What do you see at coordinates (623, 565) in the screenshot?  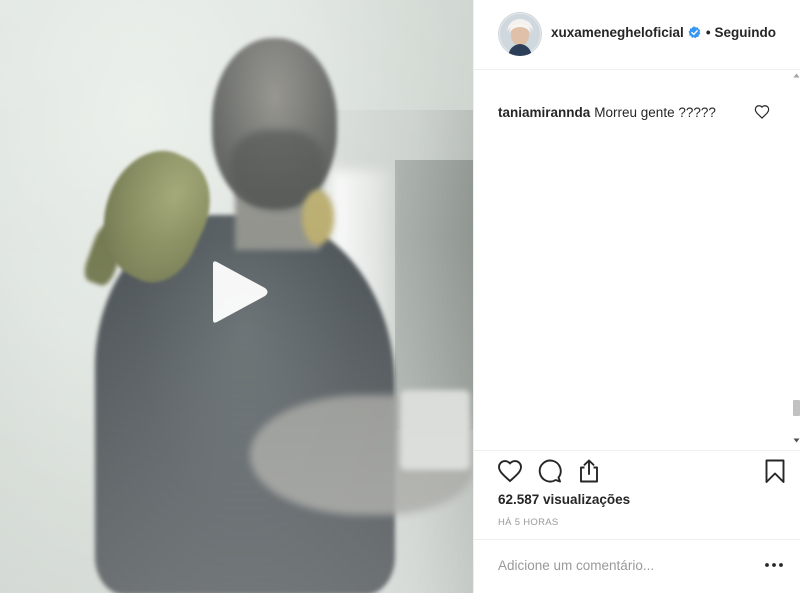 I see `comment-input` at bounding box center [623, 565].